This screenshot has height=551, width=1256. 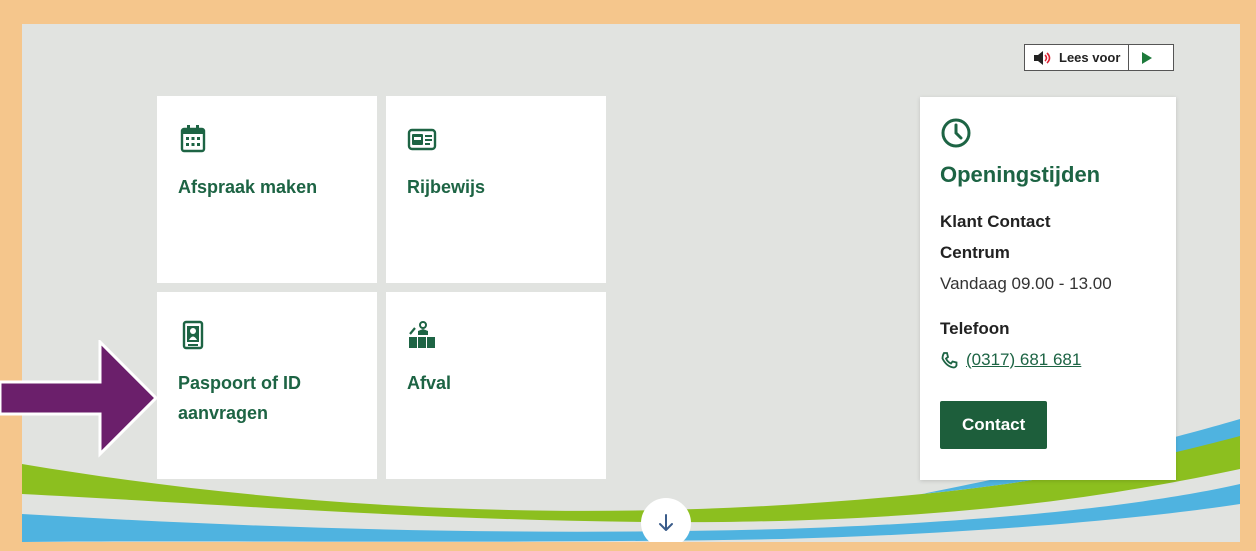 What do you see at coordinates (994, 425) in the screenshot?
I see `contact-button: Contact` at bounding box center [994, 425].